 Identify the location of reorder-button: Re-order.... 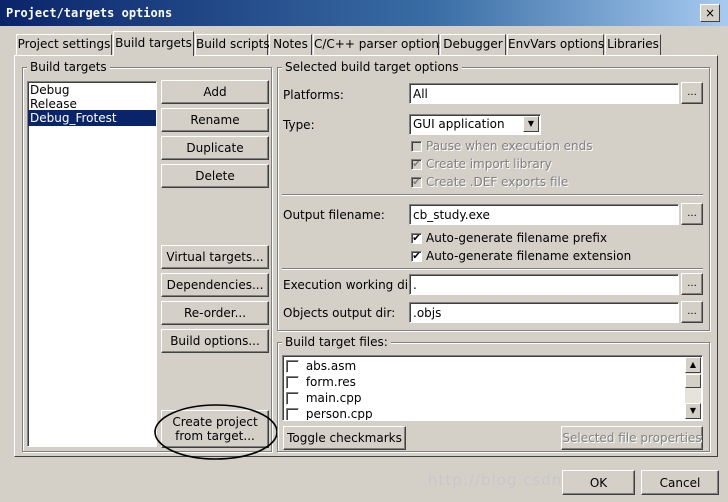
(215, 313).